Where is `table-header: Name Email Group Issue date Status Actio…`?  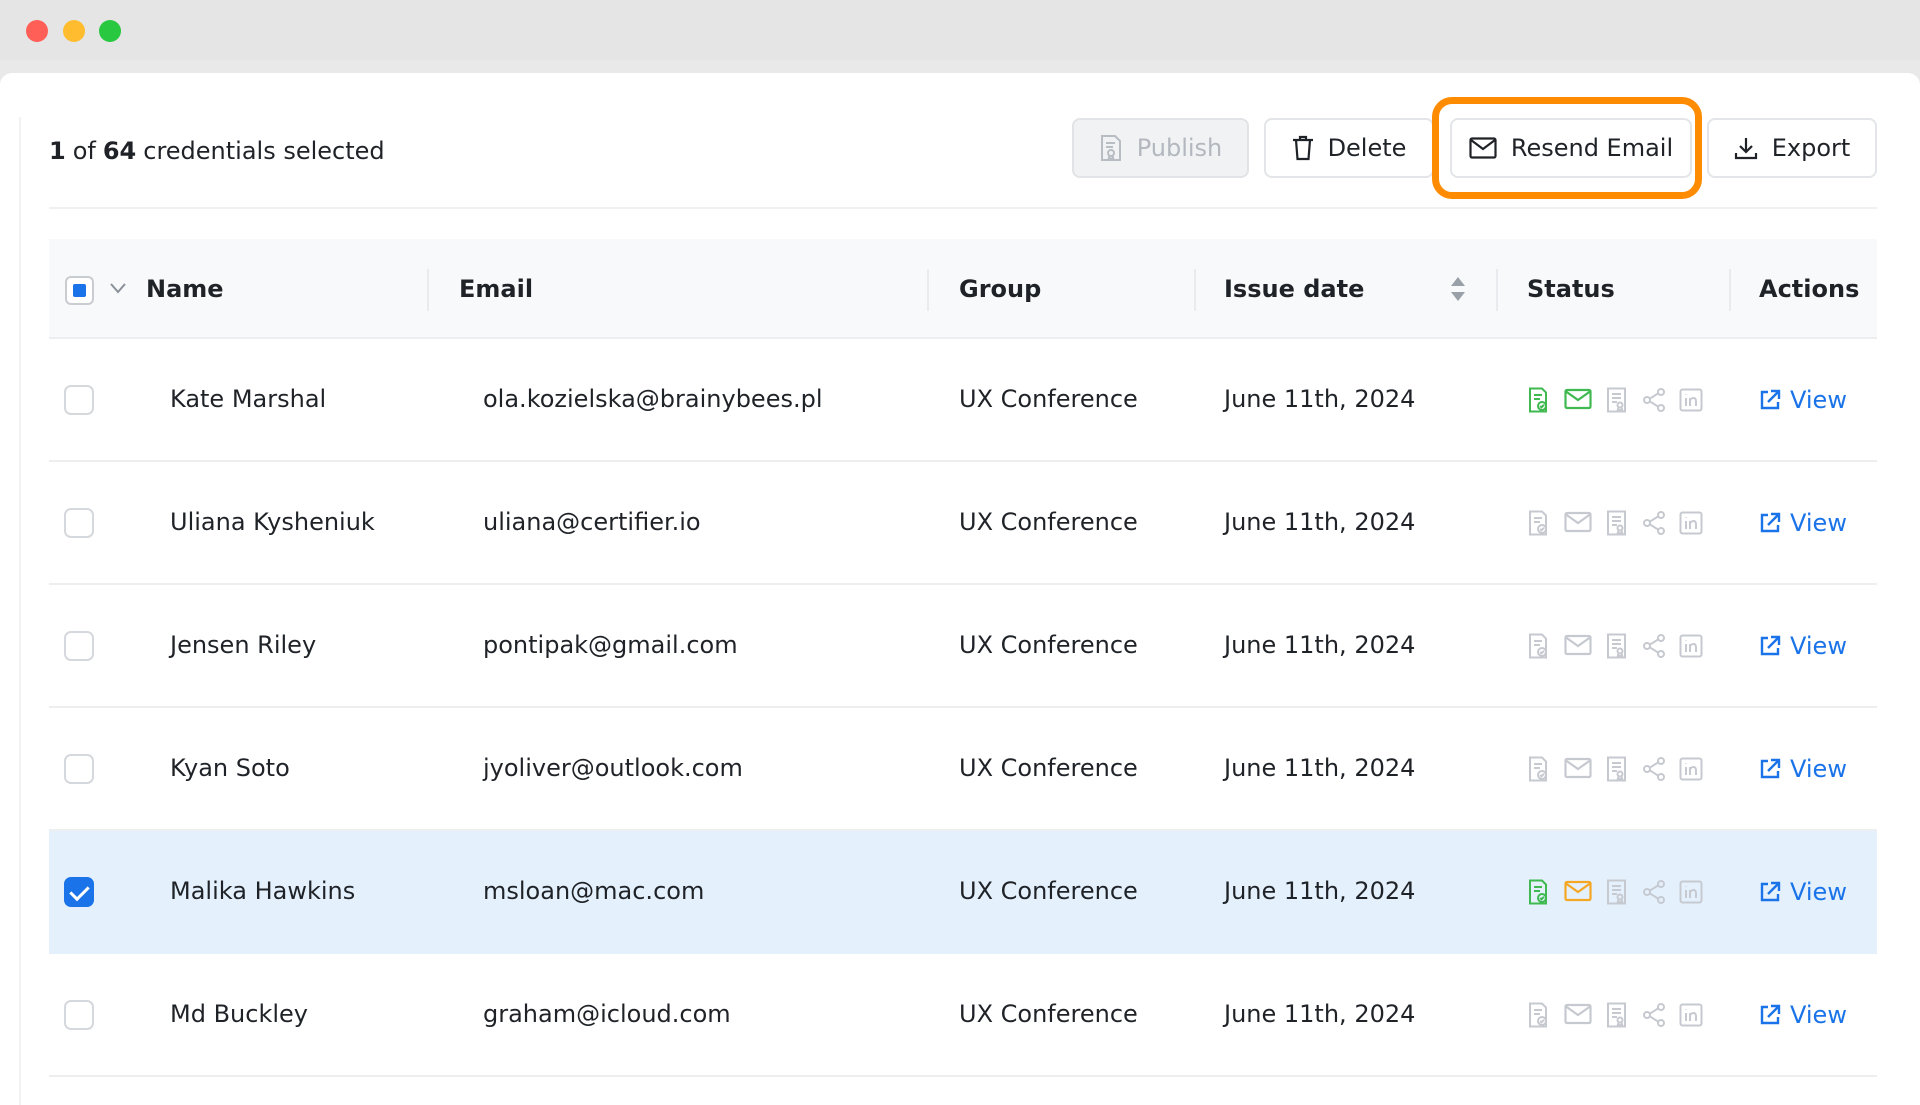
table-header: Name Email Group Issue date Status Actio… is located at coordinates (963, 289).